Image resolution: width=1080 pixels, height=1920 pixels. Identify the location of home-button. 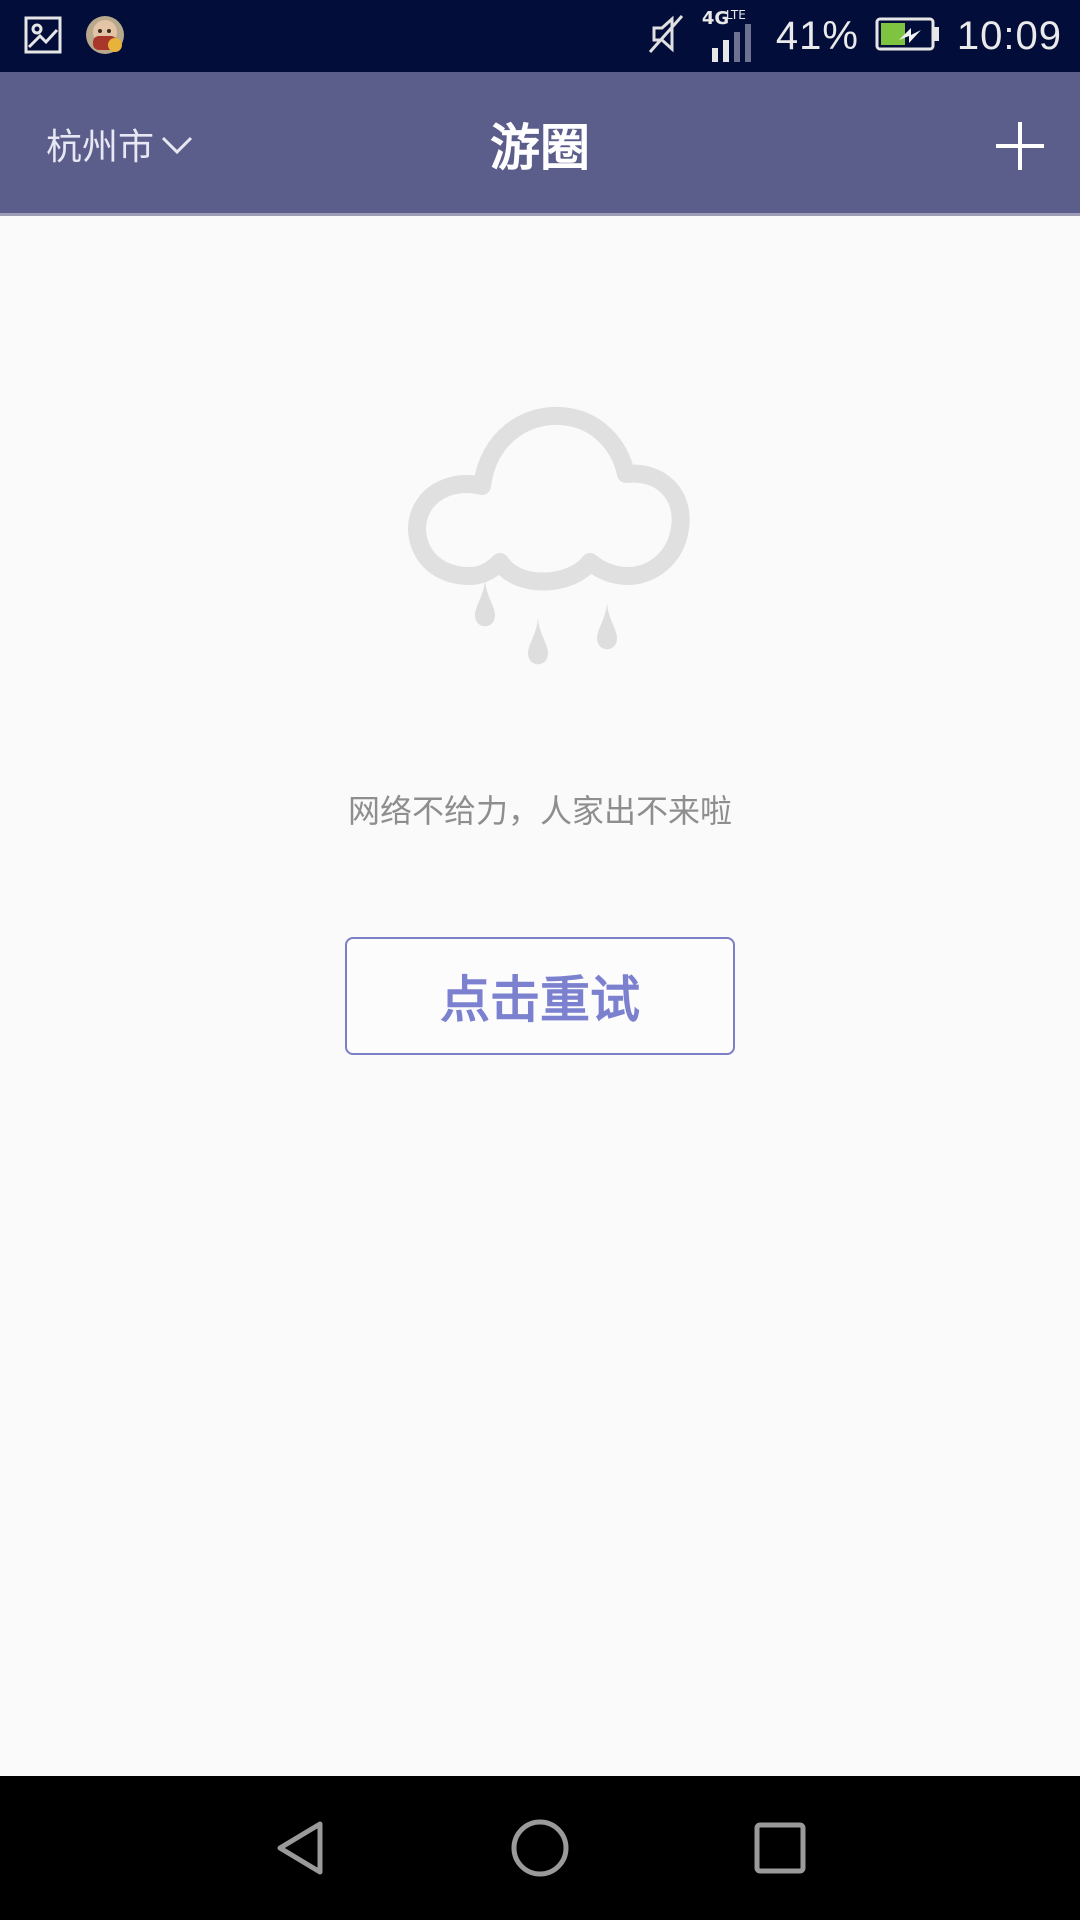
(540, 1848).